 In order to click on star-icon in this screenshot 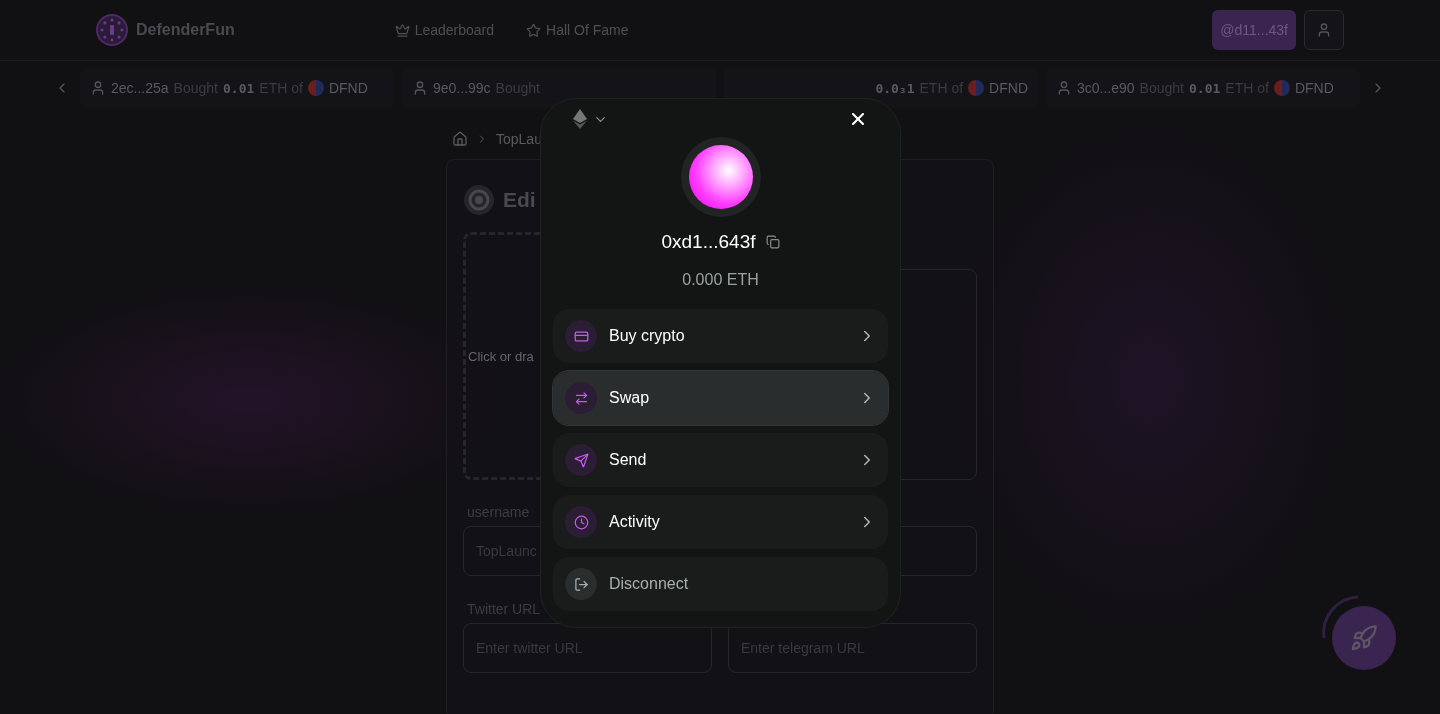, I will do `click(534, 30)`.